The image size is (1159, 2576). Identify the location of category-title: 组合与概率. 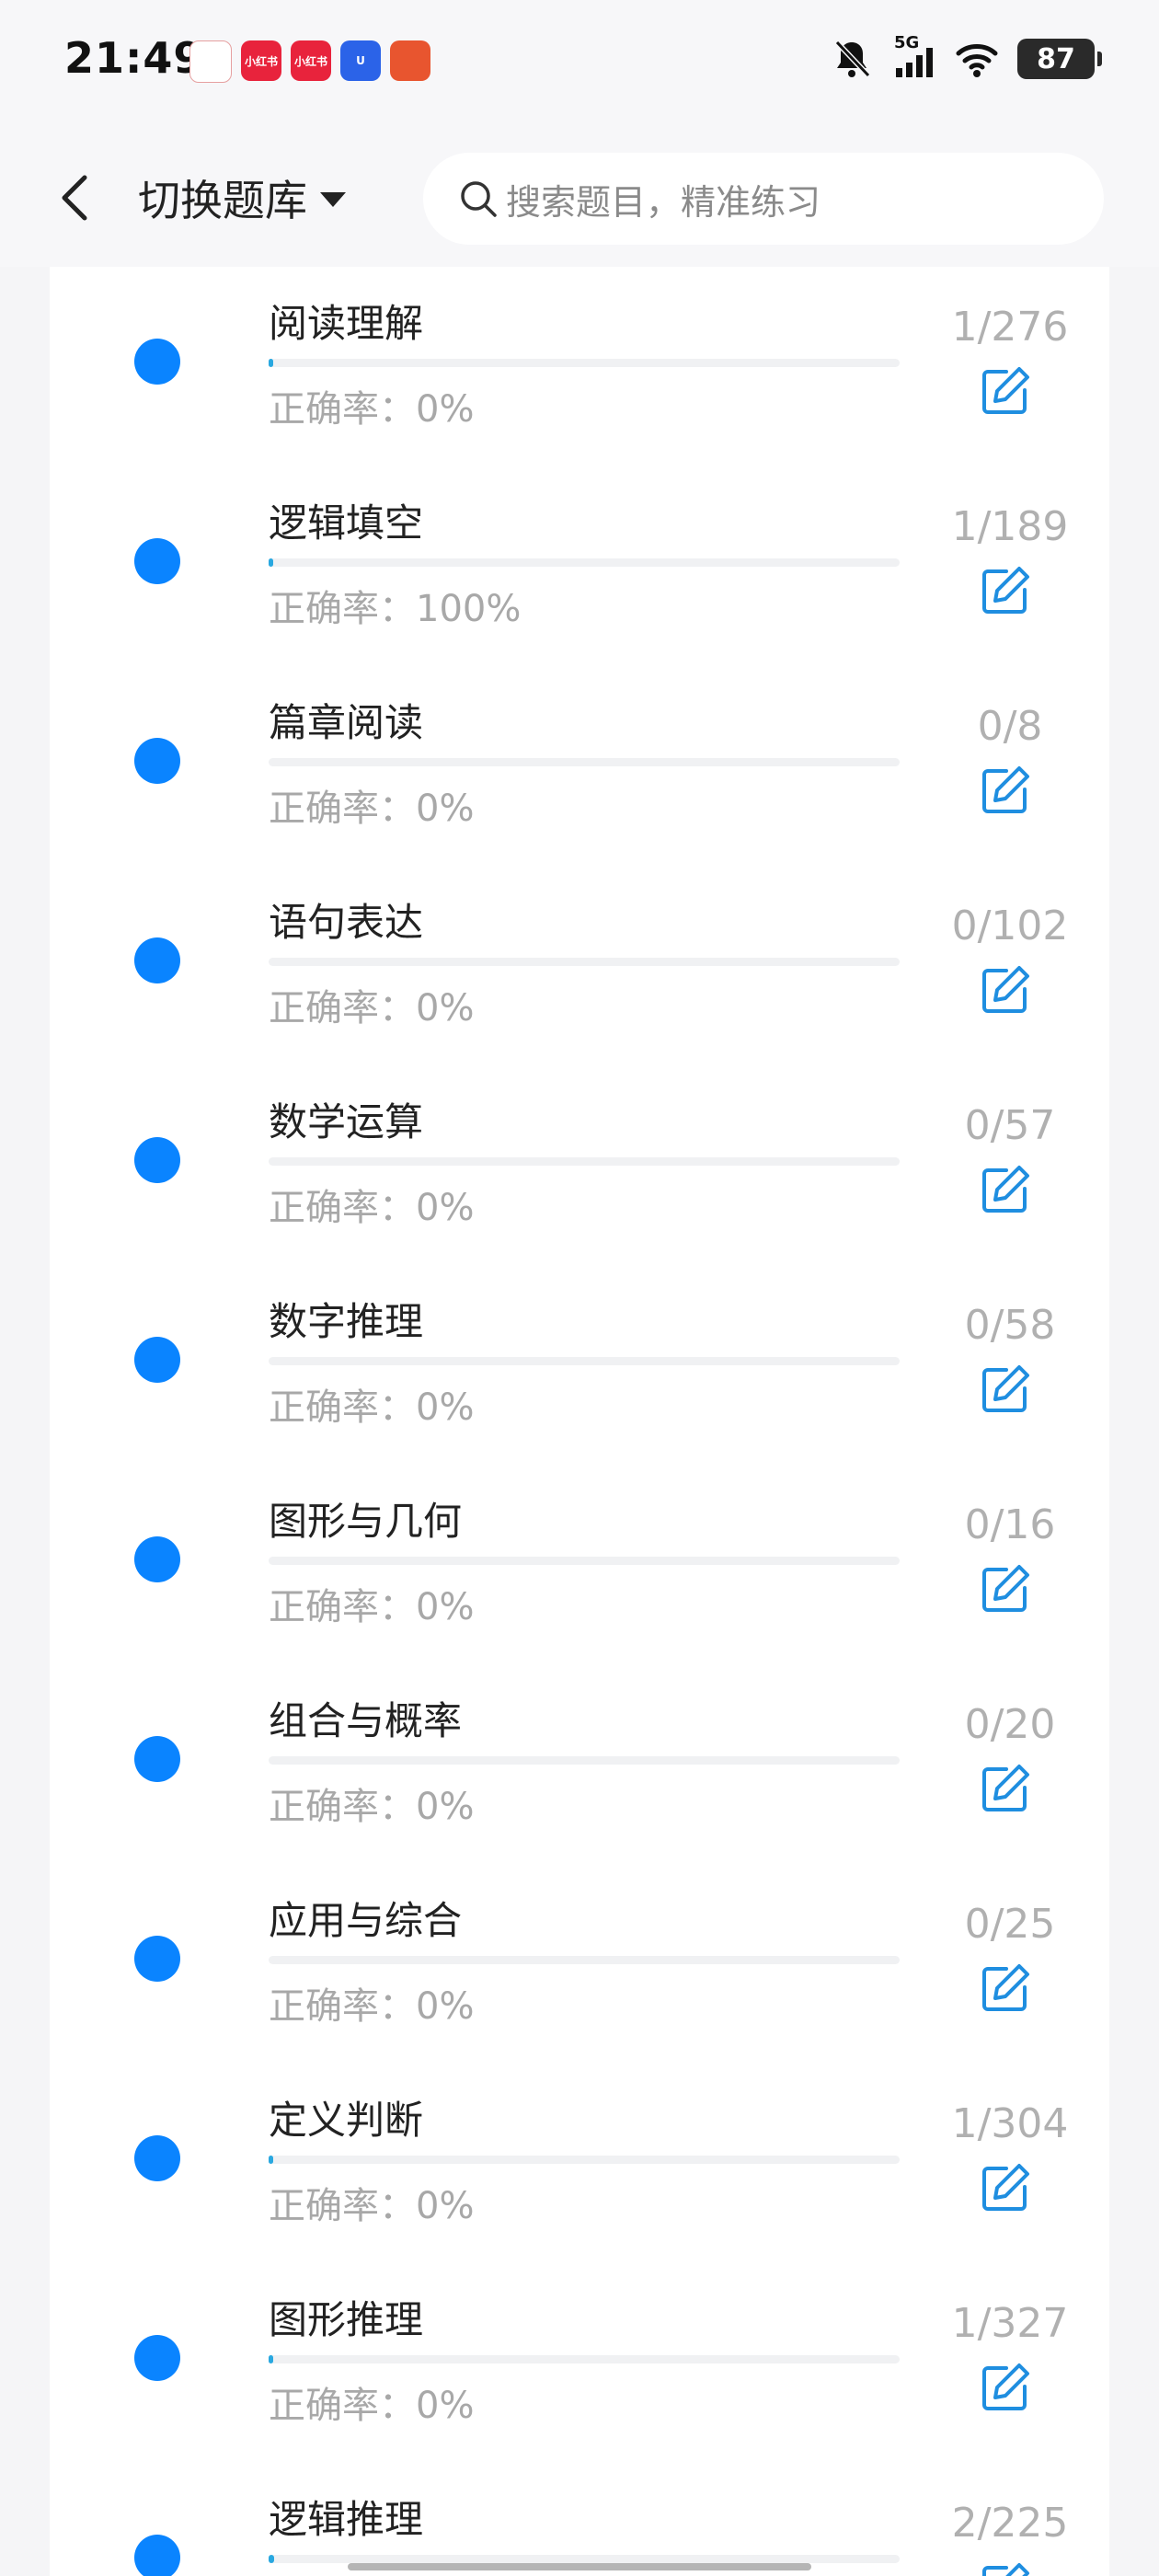
(366, 1720).